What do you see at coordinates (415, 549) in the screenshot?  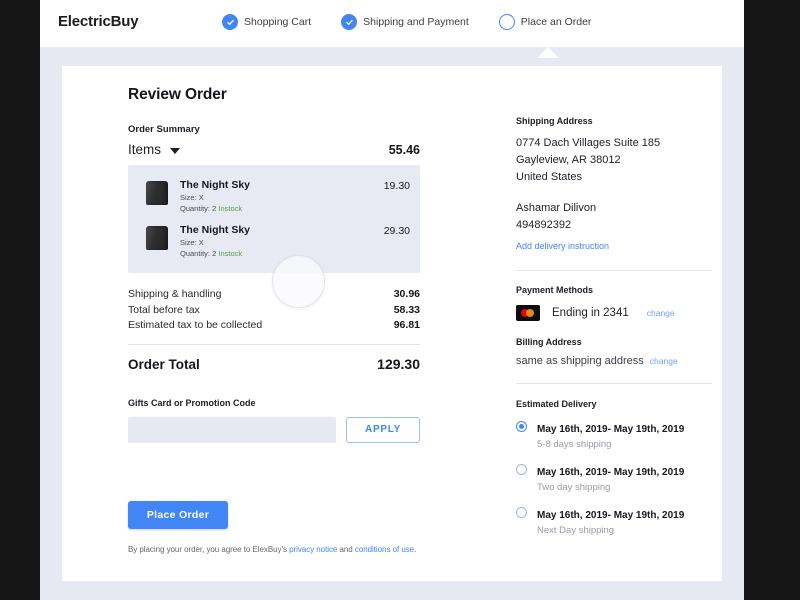 I see `legal-suffix: .` at bounding box center [415, 549].